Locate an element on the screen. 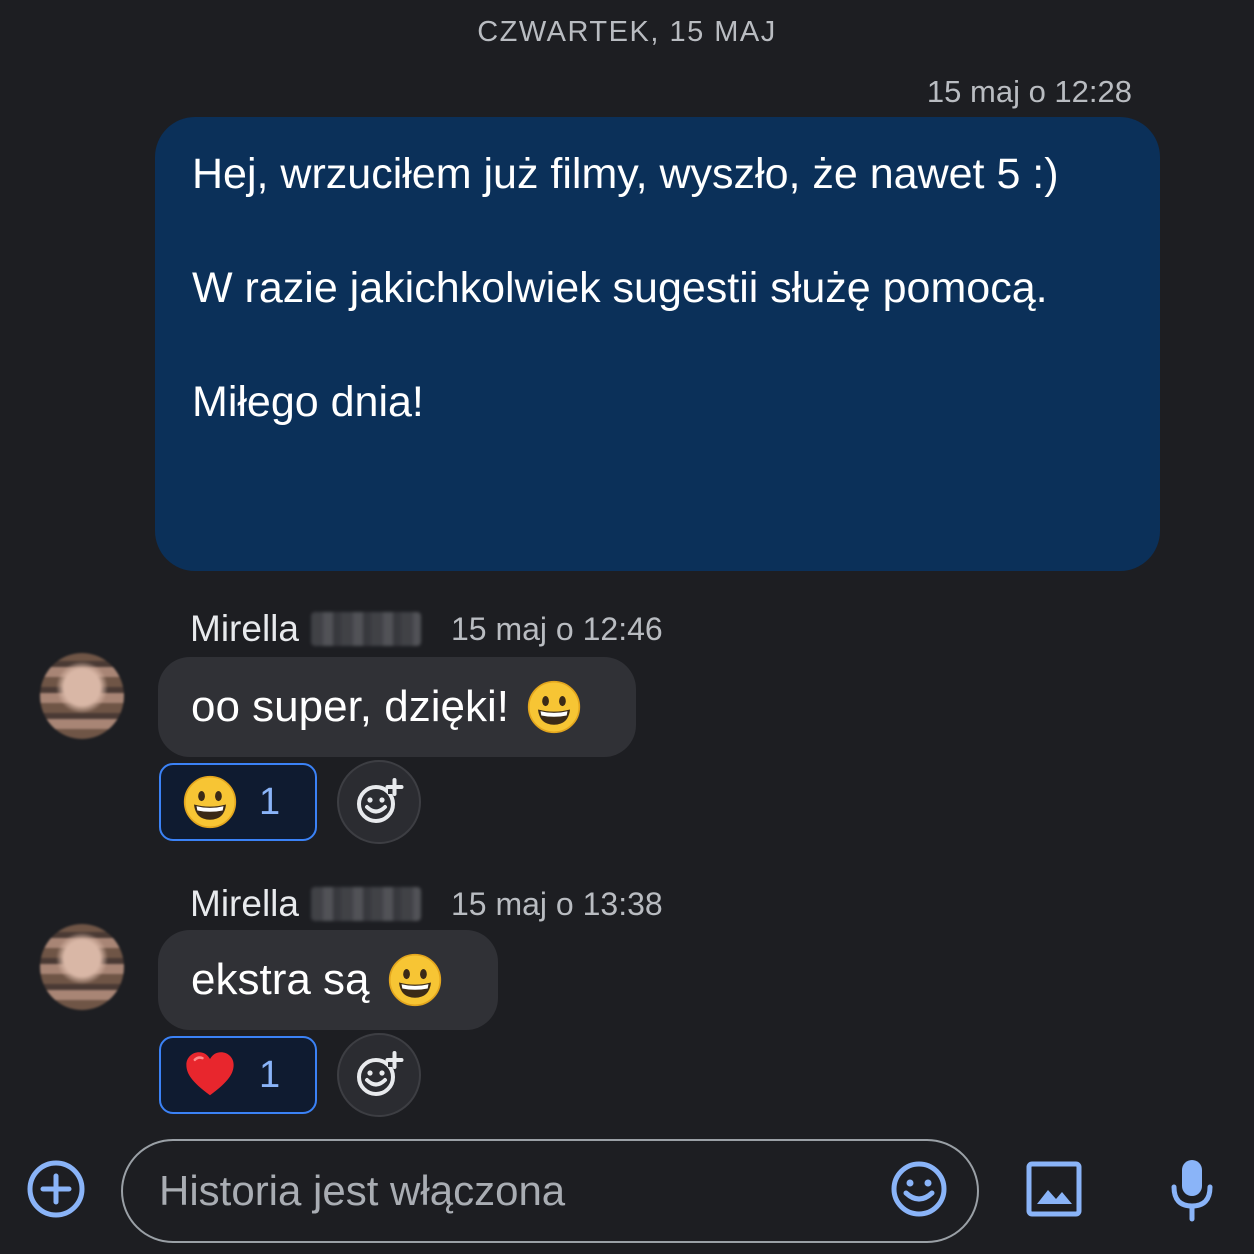 This screenshot has height=1254, width=1254. add-circle-icon is located at coordinates (56, 1189).